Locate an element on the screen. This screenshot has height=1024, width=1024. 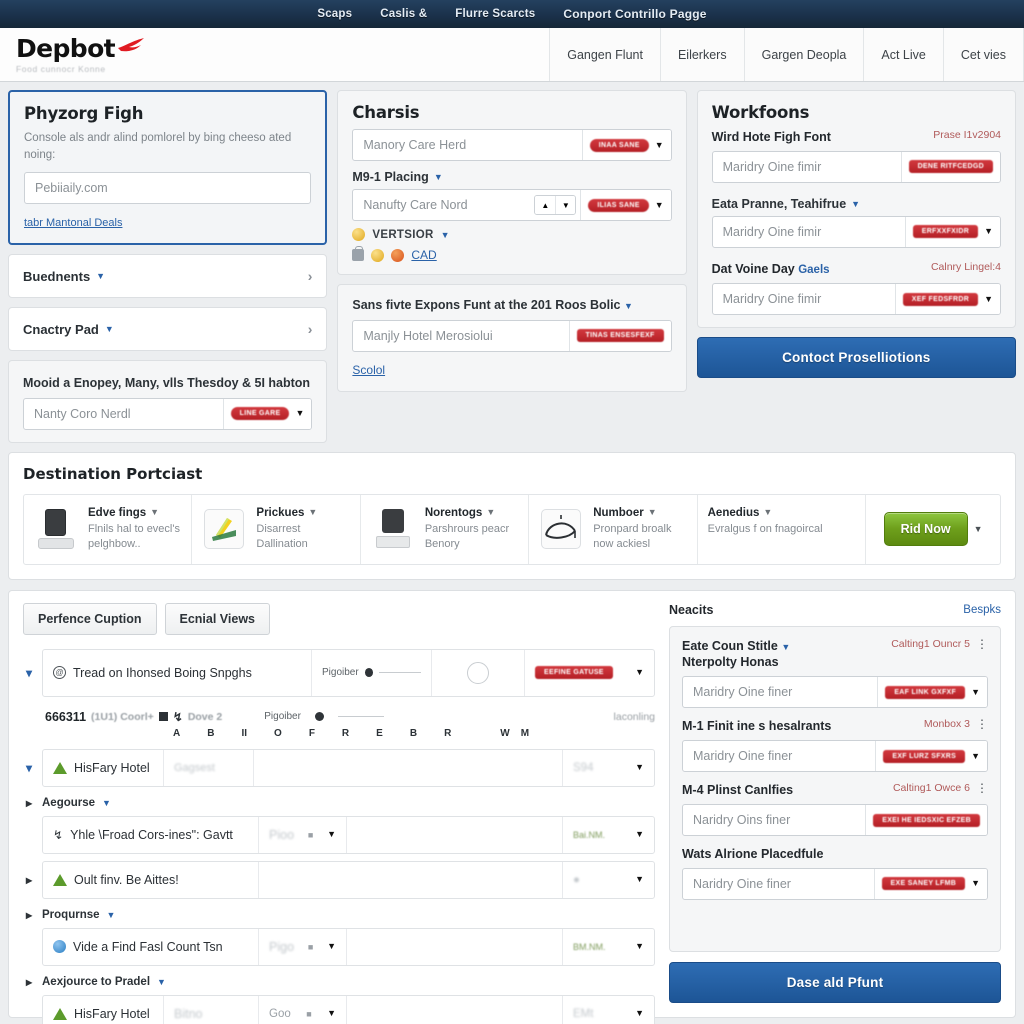
workfoons-f1-input is located at coordinates (806, 166).